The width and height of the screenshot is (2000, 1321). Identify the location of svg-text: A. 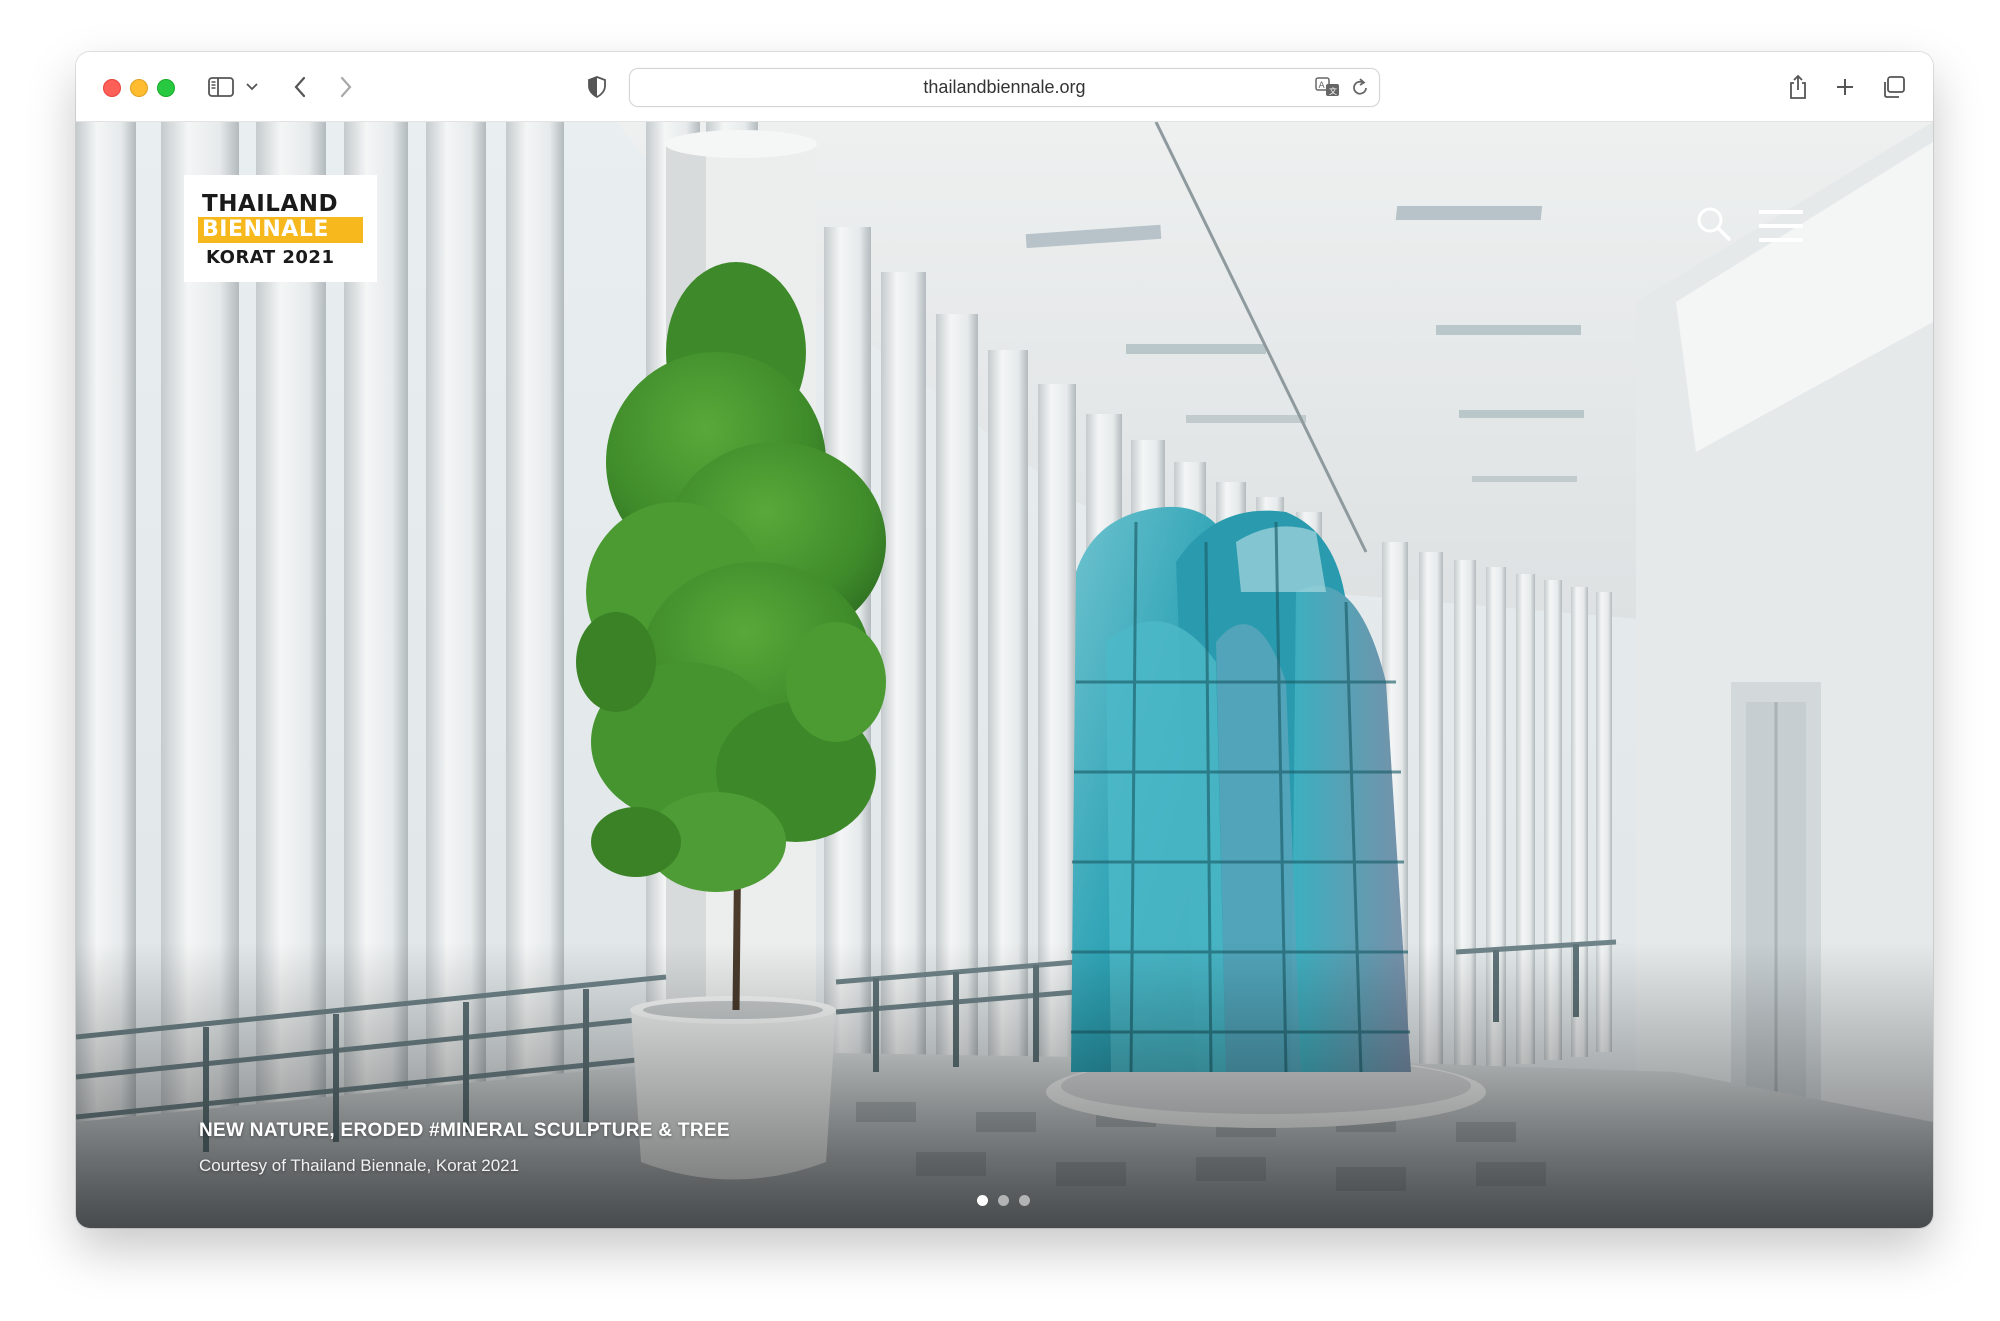
(1322, 86).